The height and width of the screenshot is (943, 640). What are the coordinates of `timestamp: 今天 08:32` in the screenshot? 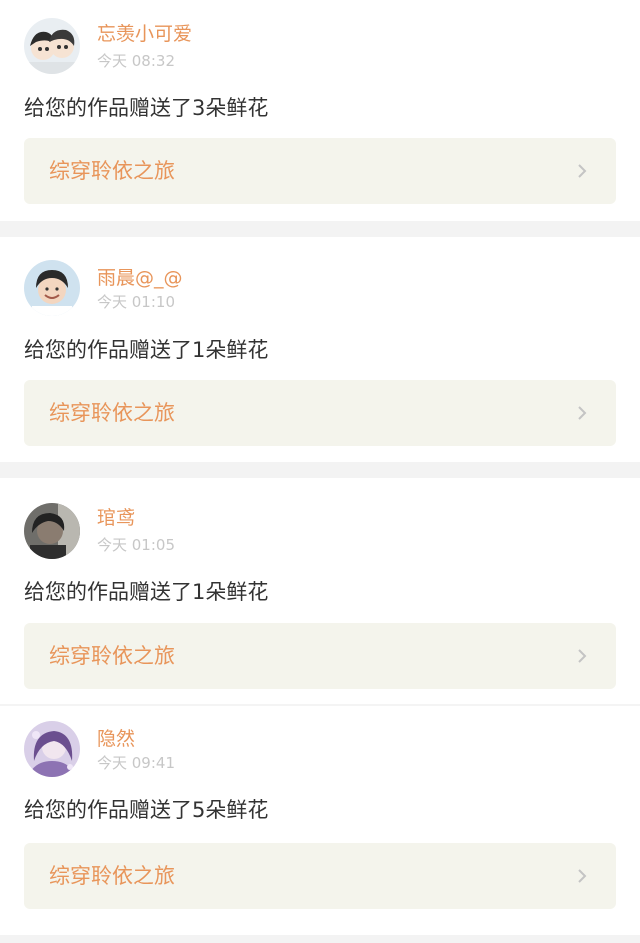 It's located at (136, 61).